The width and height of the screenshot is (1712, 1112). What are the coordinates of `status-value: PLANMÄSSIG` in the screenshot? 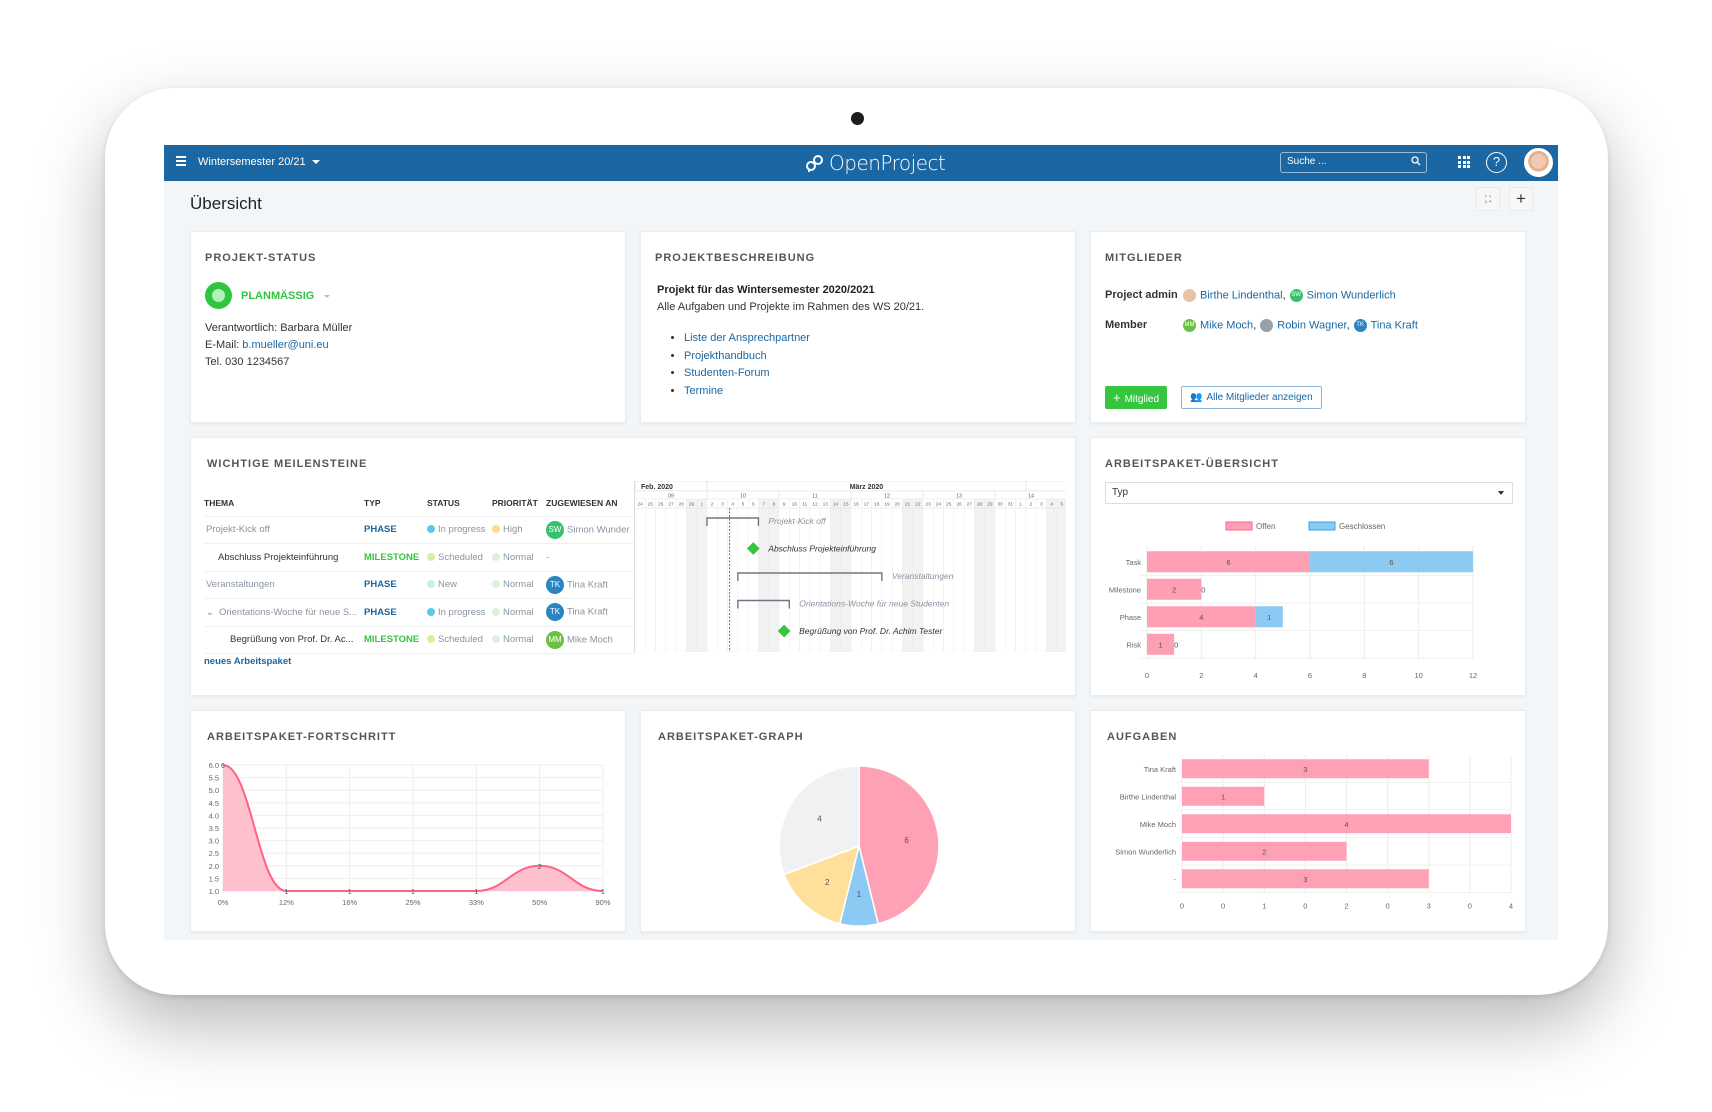 It's located at (278, 296).